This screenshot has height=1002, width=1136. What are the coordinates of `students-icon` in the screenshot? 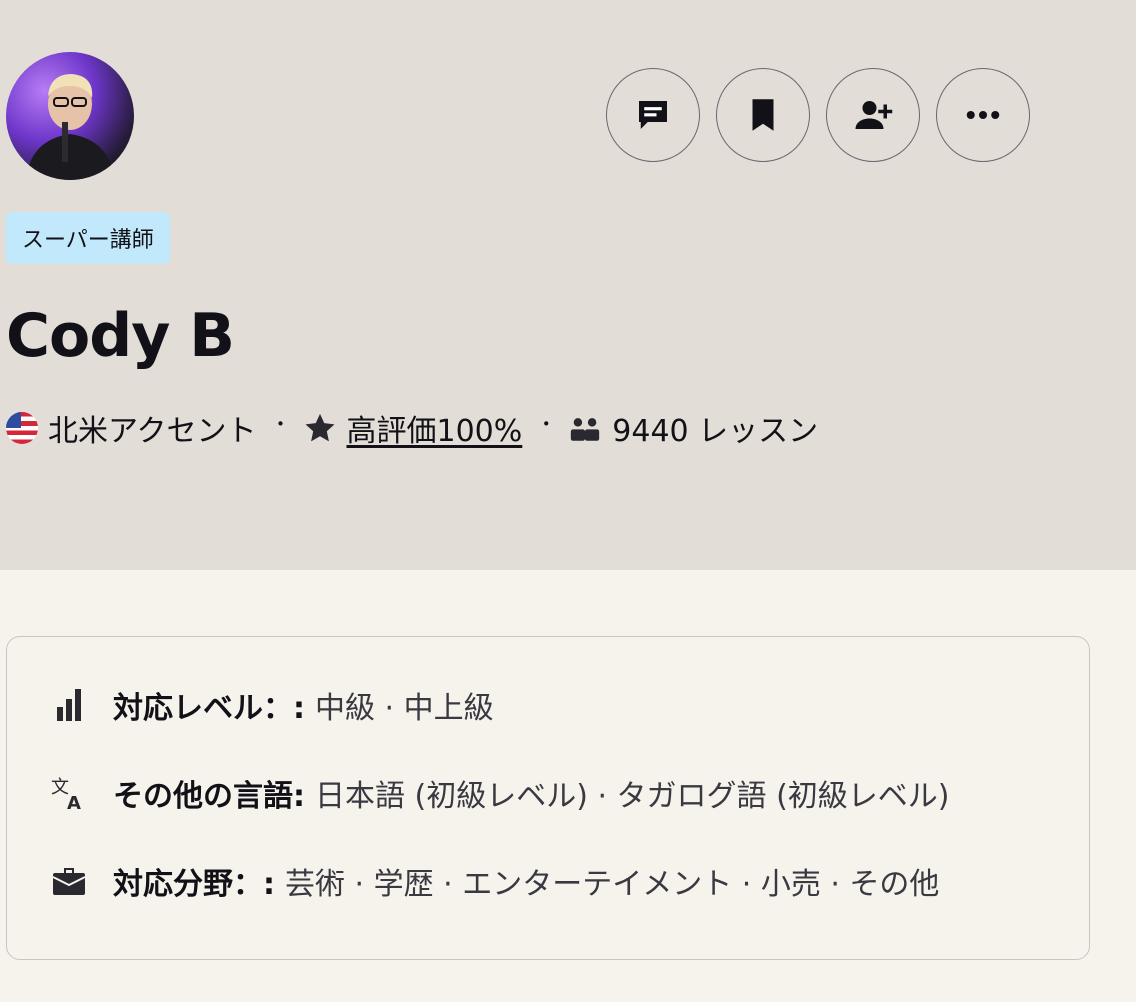 It's located at (585, 428).